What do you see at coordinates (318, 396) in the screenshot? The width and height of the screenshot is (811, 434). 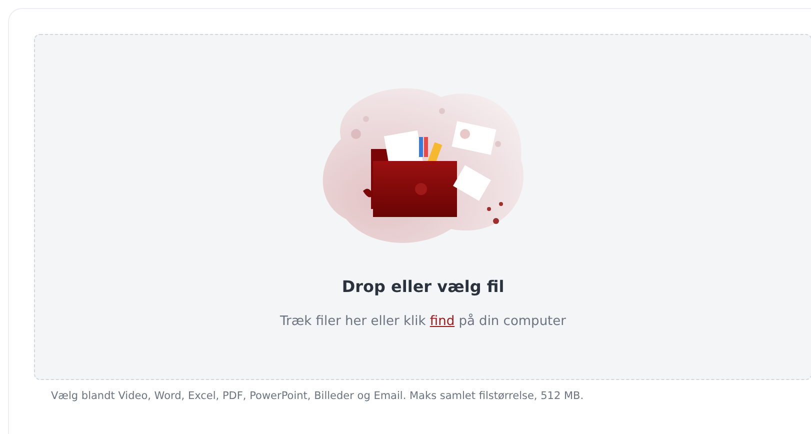 I see `file-types-note: Vælg blandt Video, Word, Excel, PDF, PowerPoint, Billeder og Email. Maks samlet filstørrelse, 512 MB.` at bounding box center [318, 396].